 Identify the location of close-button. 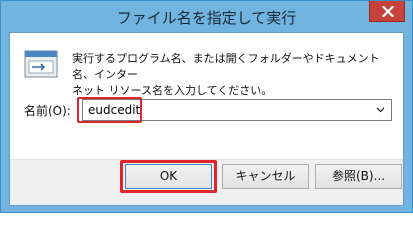
(387, 11).